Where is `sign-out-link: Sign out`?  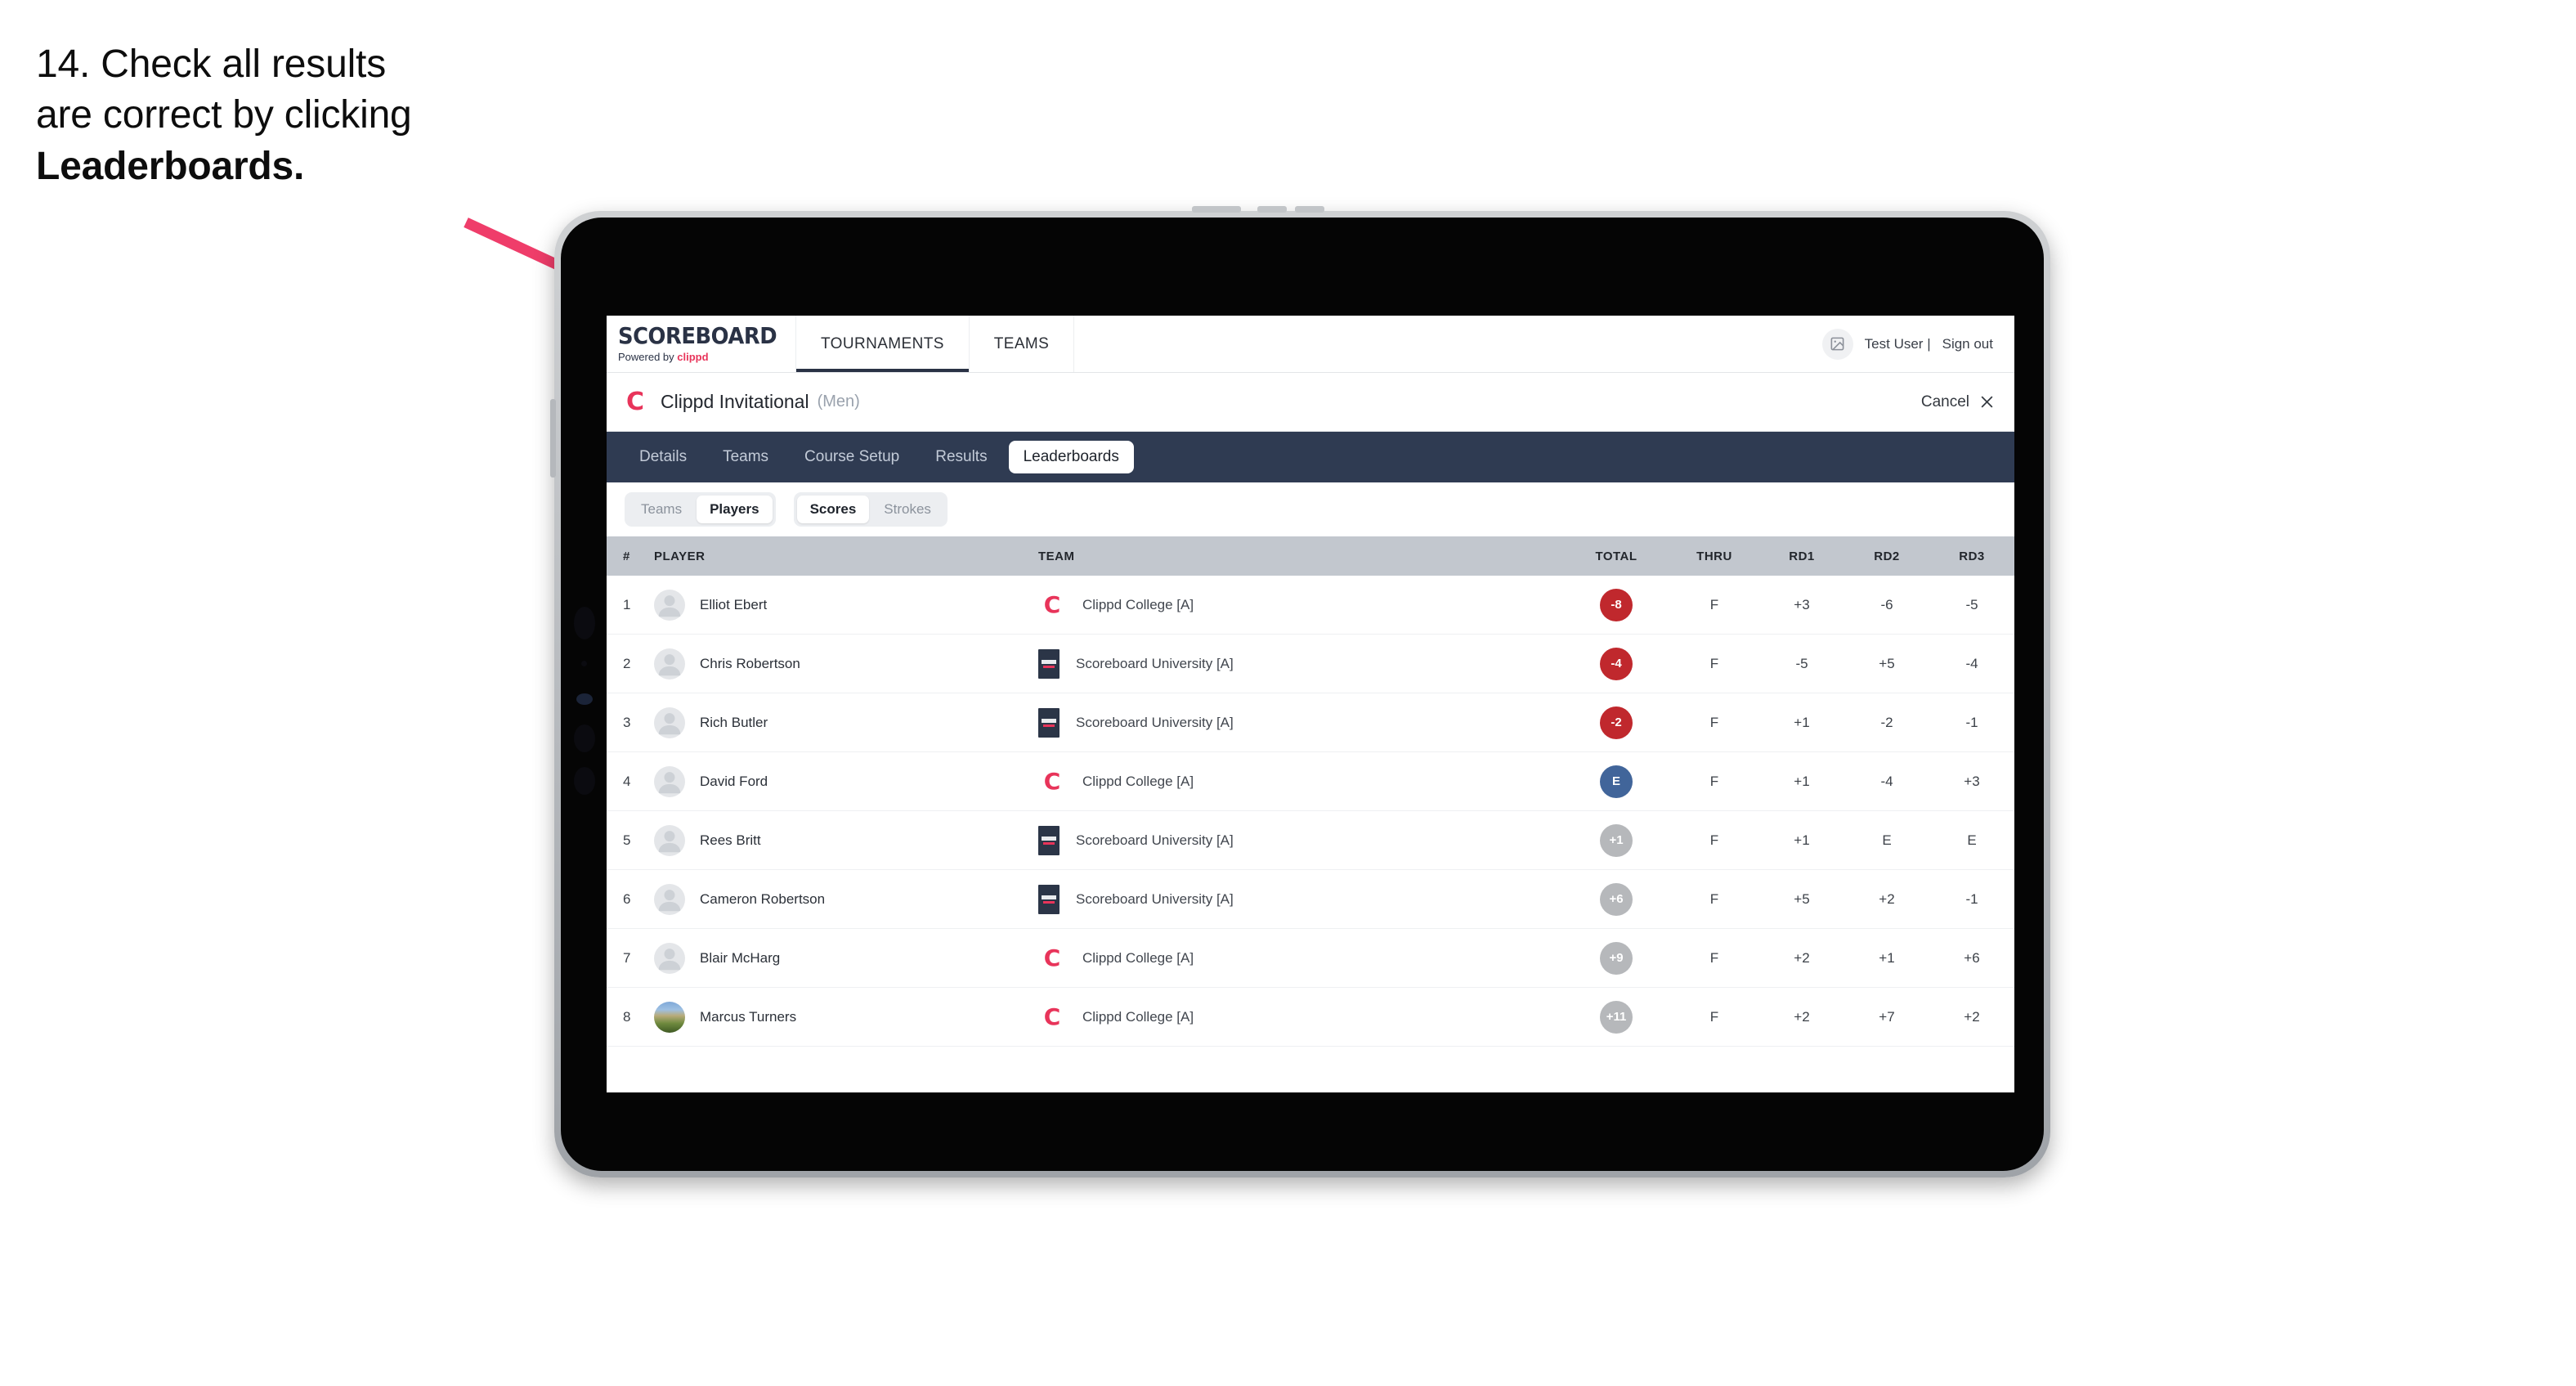
sign-out-link: Sign out is located at coordinates (1968, 344).